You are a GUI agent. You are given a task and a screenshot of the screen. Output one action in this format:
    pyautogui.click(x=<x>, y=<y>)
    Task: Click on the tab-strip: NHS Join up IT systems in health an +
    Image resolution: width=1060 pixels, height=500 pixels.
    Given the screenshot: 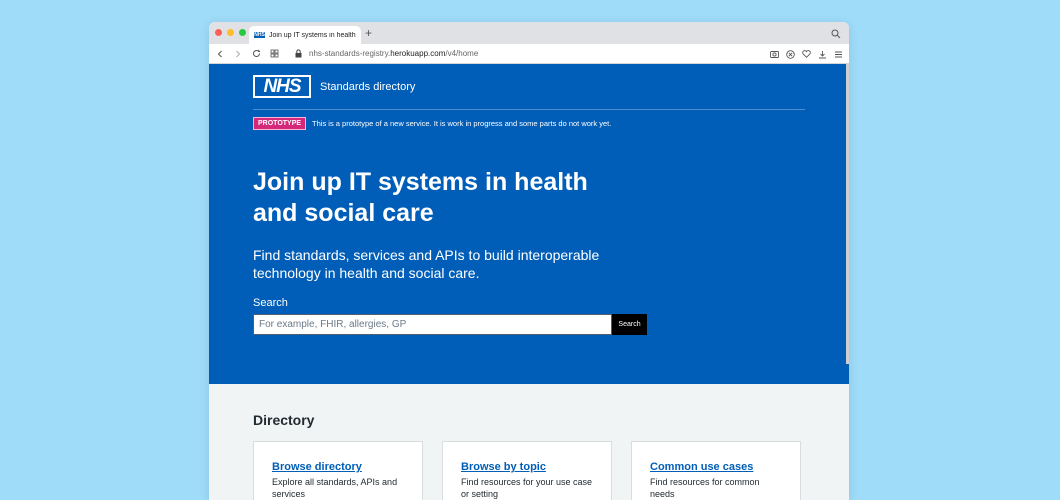 What is the action you would take?
    pyautogui.click(x=529, y=33)
    